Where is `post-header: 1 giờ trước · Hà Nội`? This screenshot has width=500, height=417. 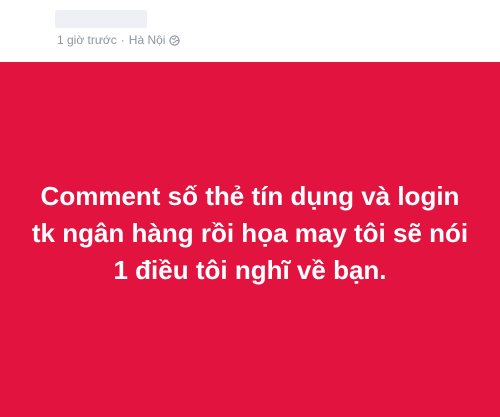 post-header: 1 giờ trước · Hà Nội is located at coordinates (250, 31).